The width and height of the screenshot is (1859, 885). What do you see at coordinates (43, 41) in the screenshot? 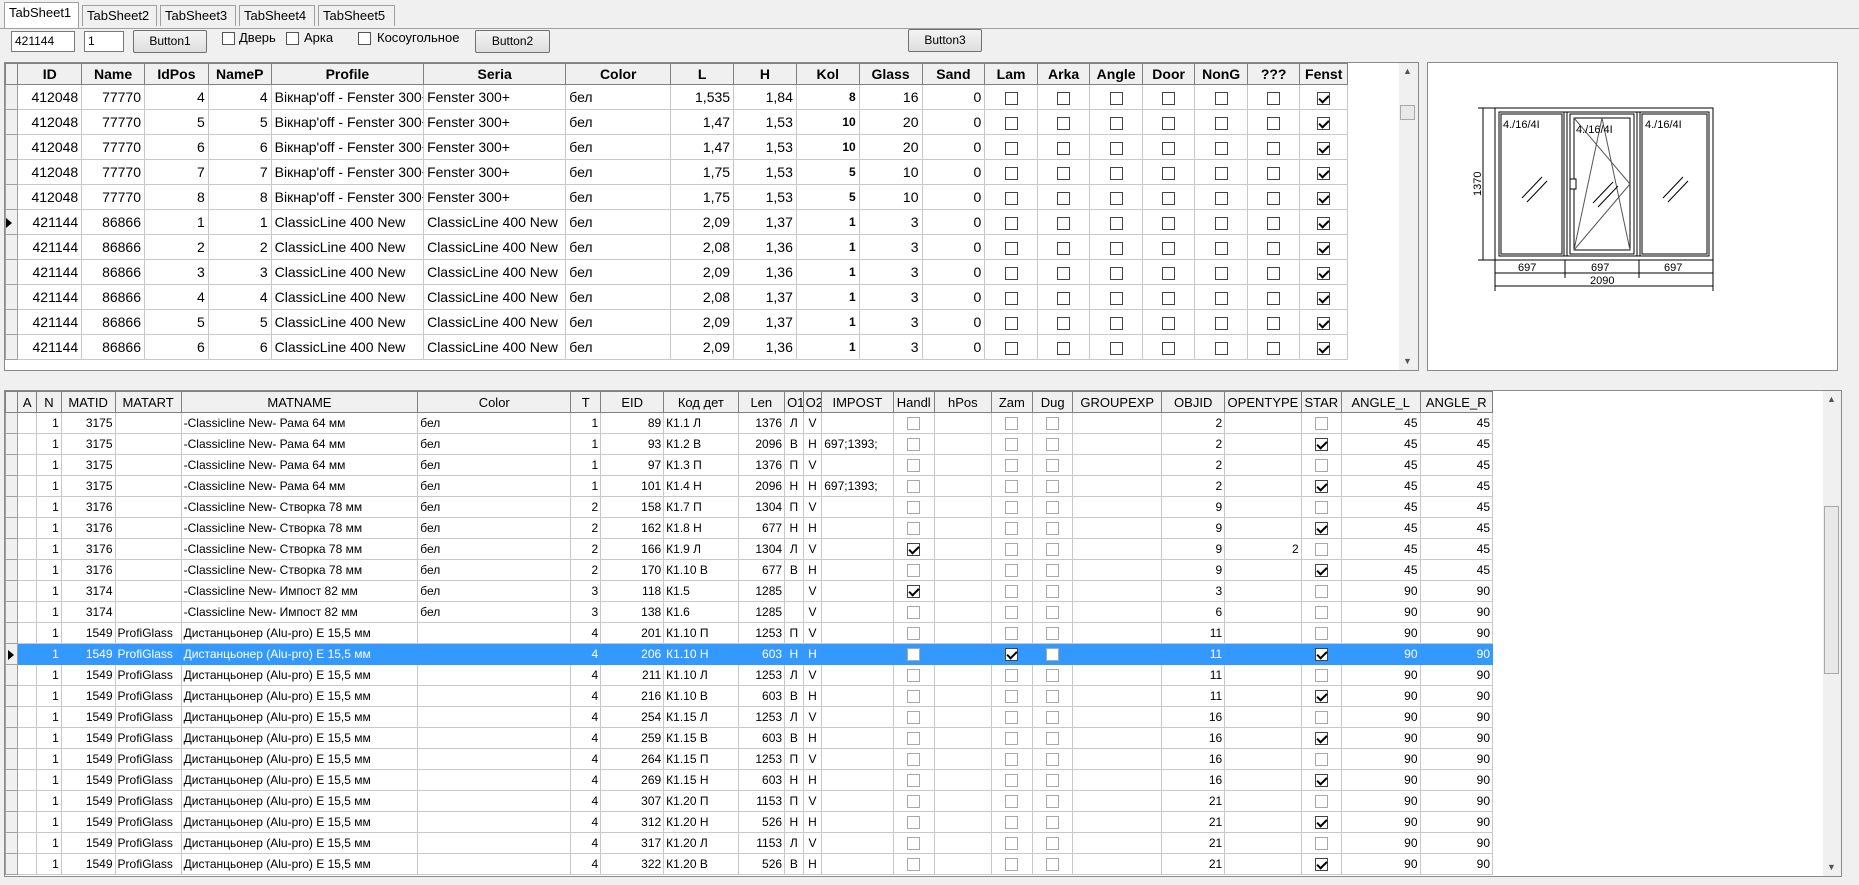
I see `order-id-input: 421144` at bounding box center [43, 41].